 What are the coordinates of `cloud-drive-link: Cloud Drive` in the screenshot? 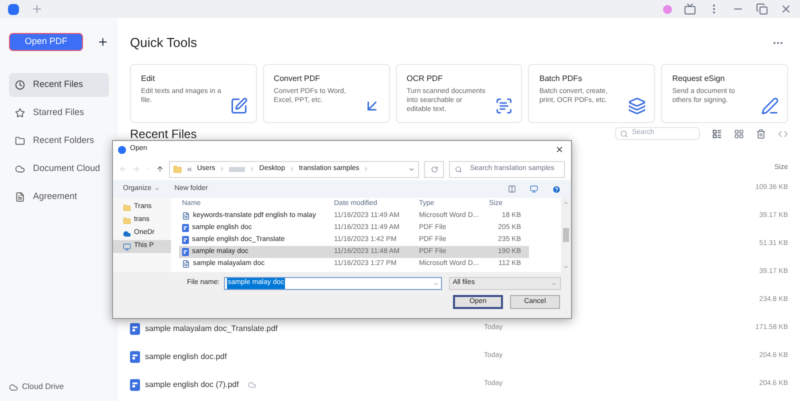 It's located at (59, 387).